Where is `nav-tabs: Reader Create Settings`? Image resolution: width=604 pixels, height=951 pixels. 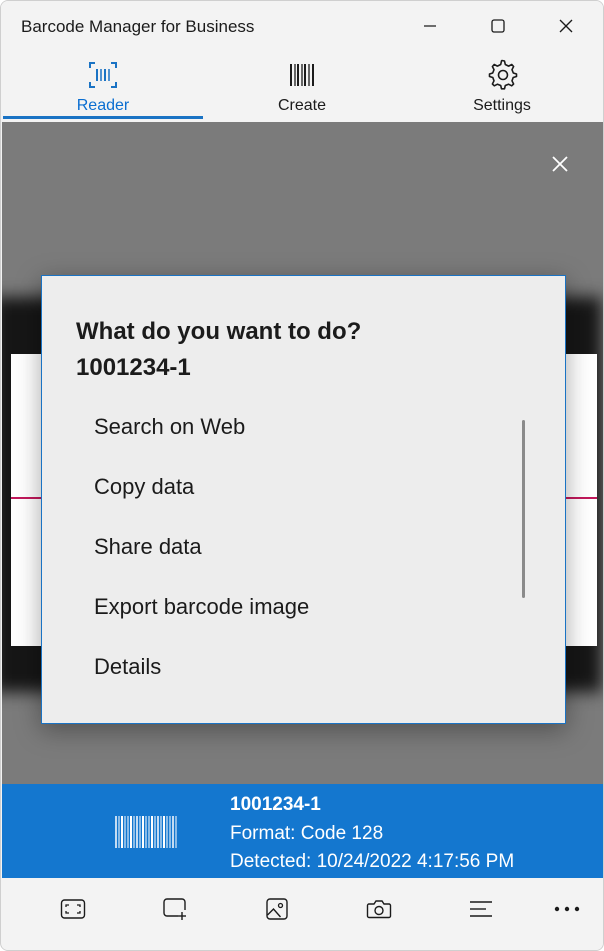
nav-tabs: Reader Create Settings is located at coordinates (302, 86).